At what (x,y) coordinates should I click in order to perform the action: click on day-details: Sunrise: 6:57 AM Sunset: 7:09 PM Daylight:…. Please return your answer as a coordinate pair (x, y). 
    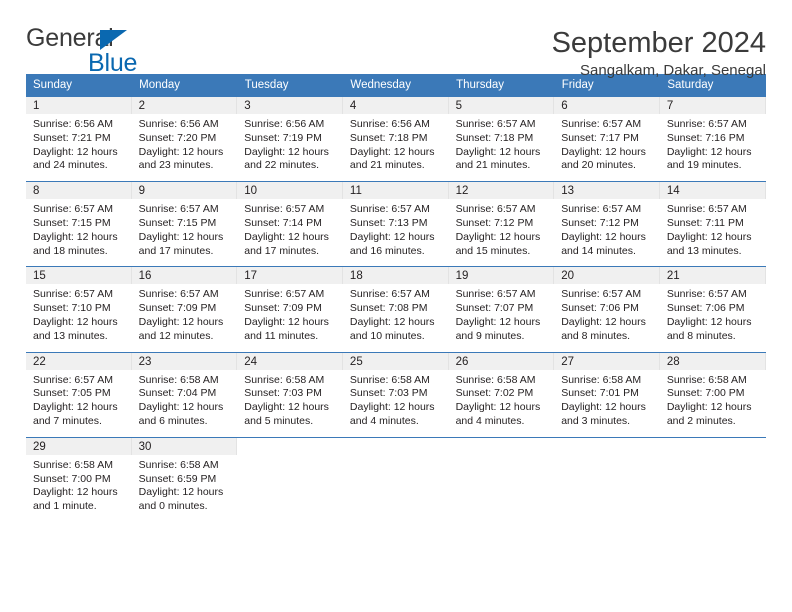
    Looking at the image, I should click on (185, 317).